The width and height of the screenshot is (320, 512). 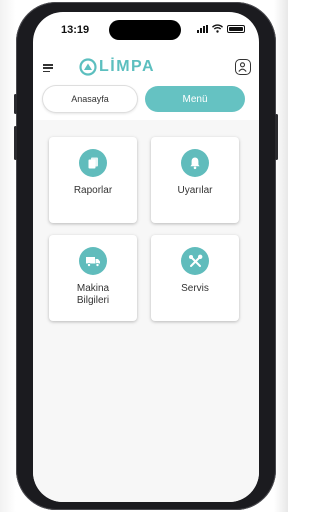 What do you see at coordinates (48, 68) in the screenshot?
I see `hamburger-menu-icon` at bounding box center [48, 68].